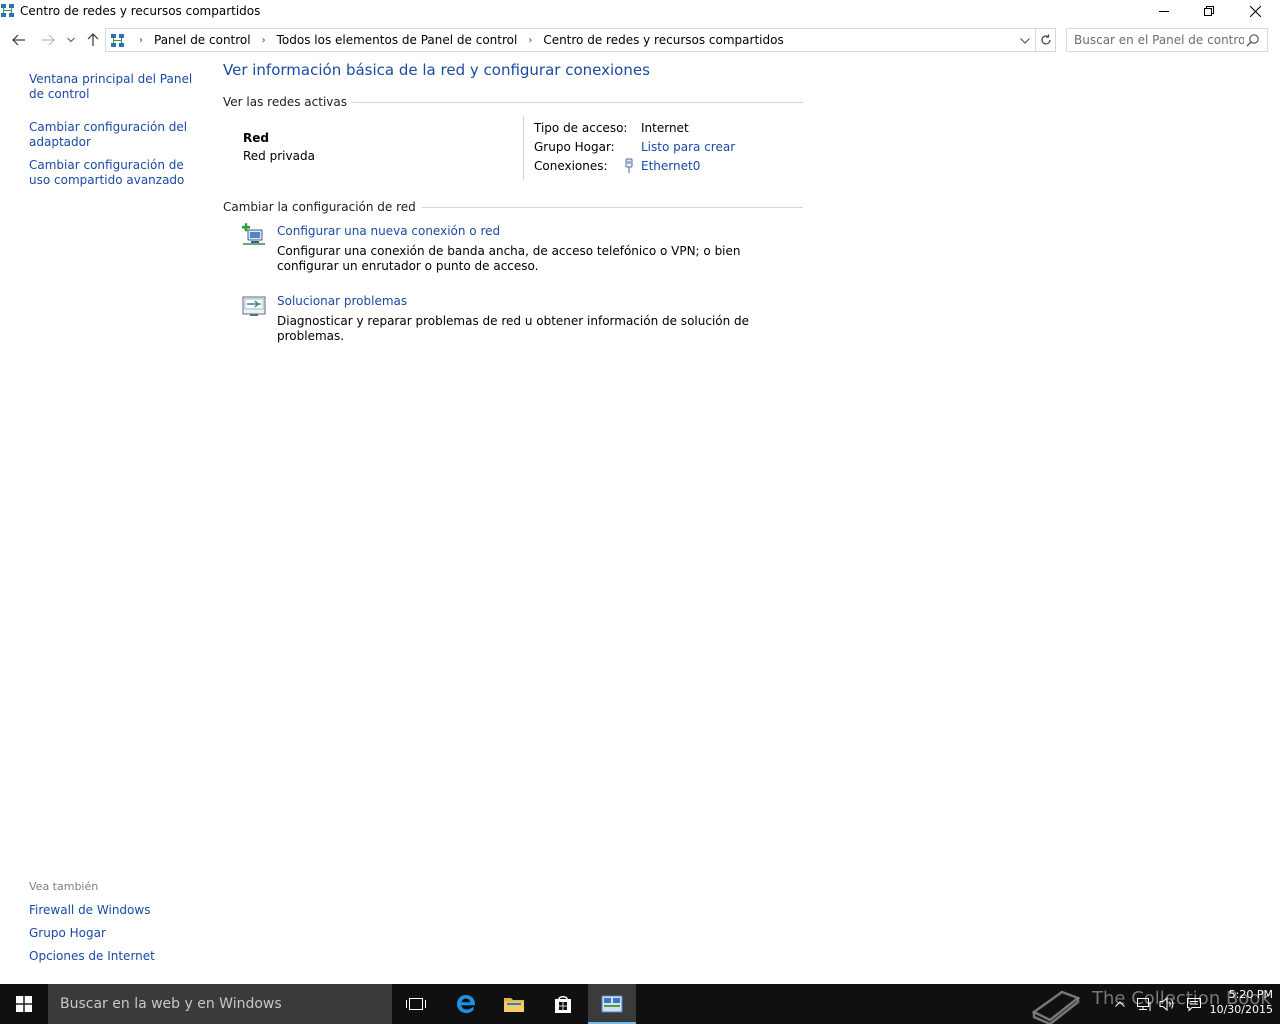 Image resolution: width=1280 pixels, height=1024 pixels. Describe the element at coordinates (202, 40) in the screenshot. I see `breadcrumb-control-panel: Panel de control` at that location.